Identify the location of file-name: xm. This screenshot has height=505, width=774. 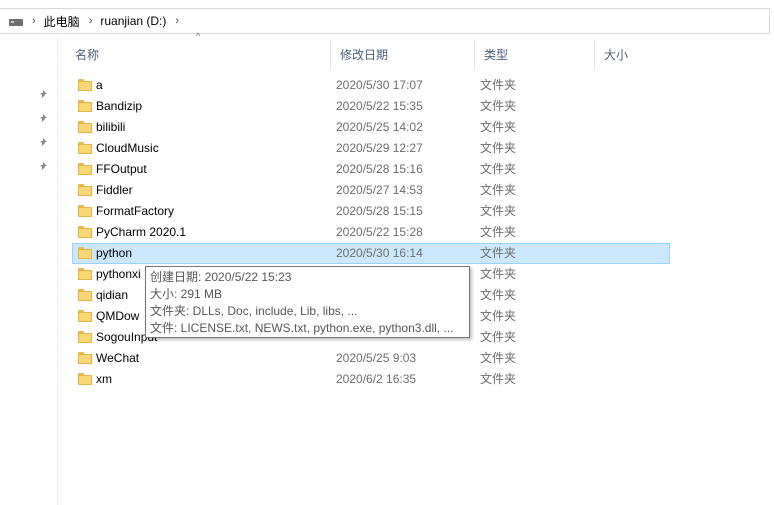
(104, 379).